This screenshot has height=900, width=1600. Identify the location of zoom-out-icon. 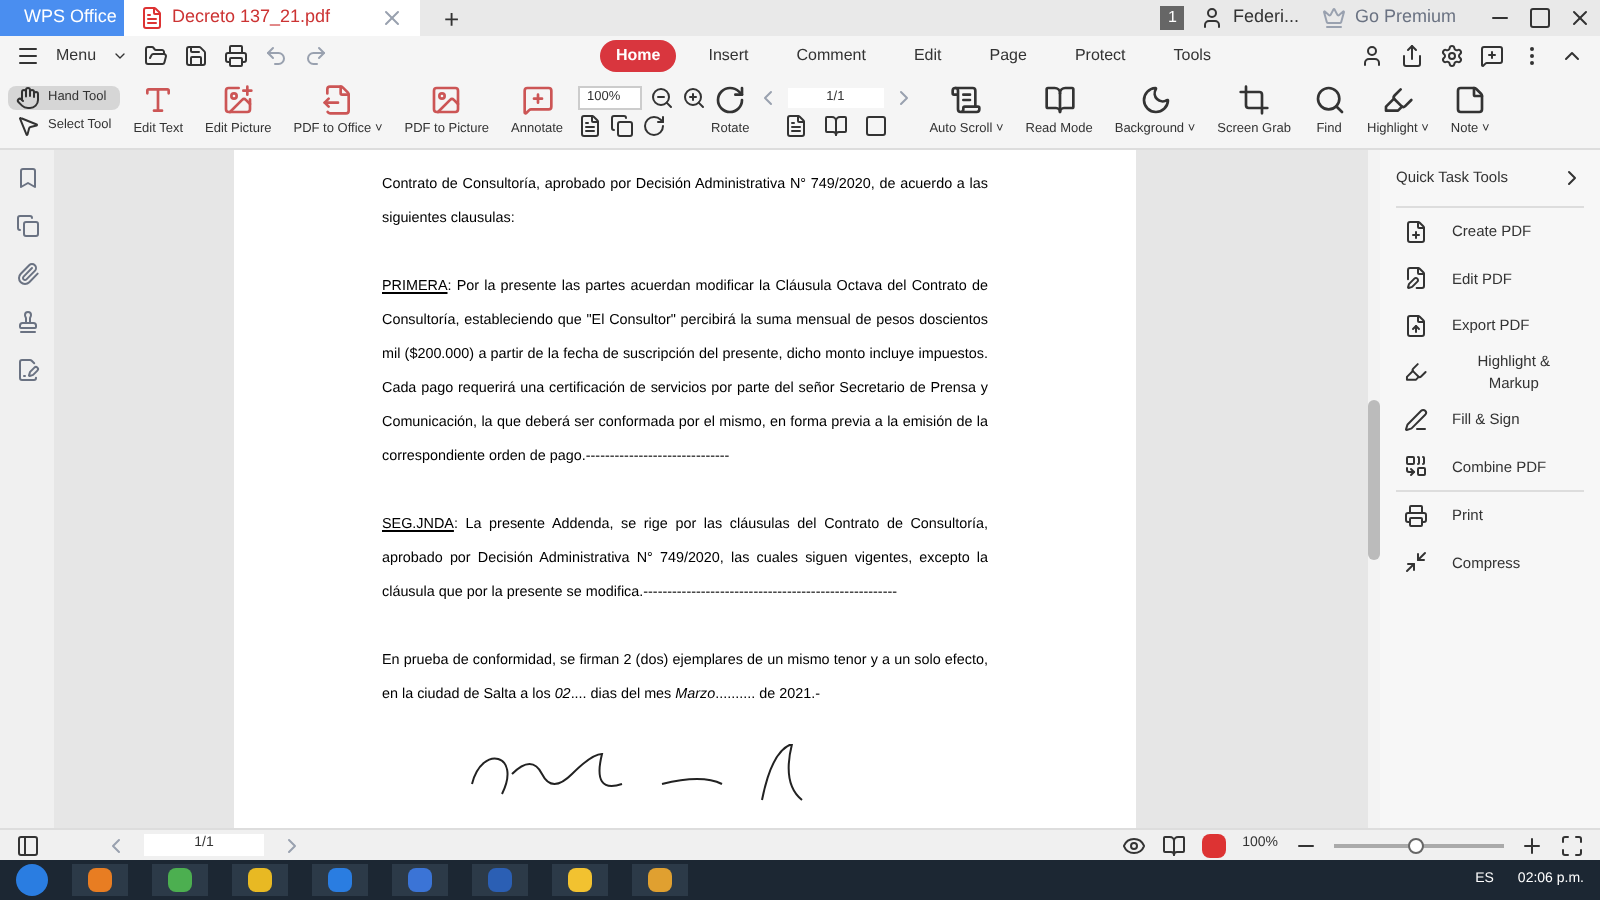
(661, 98).